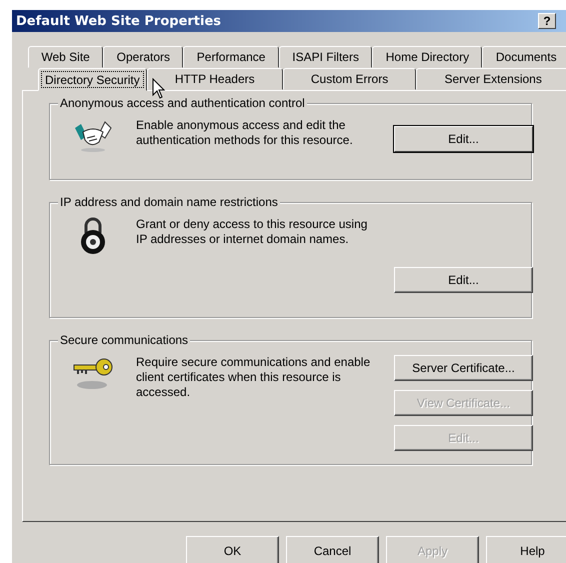  What do you see at coordinates (245, 133) in the screenshot?
I see `description-text: Enable anonymous access and edit the authentication methods for this resource.` at bounding box center [245, 133].